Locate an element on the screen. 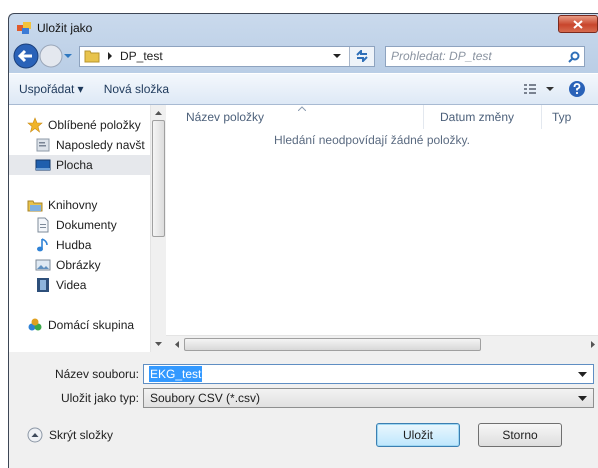 Image resolution: width=598 pixels, height=468 pixels. field-label: Uložit jako typ: is located at coordinates (99, 398).